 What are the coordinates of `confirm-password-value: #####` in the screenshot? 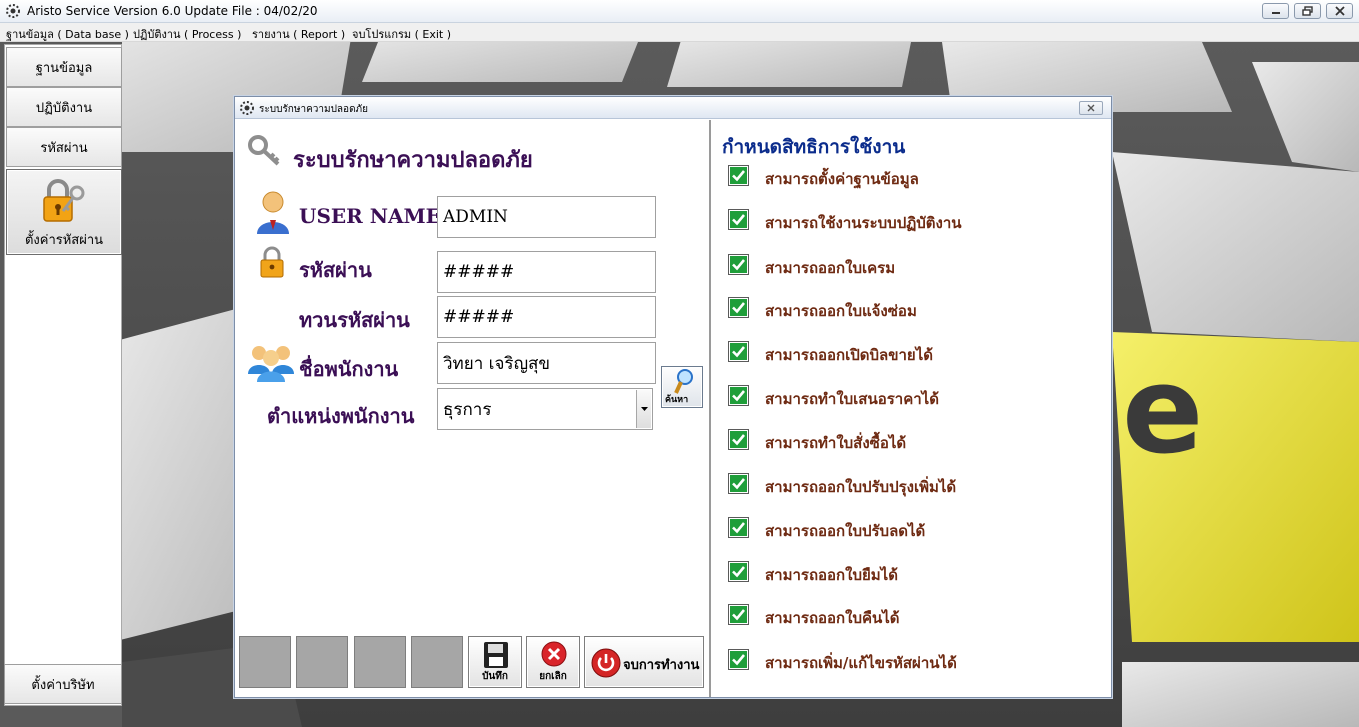 It's located at (479, 317).